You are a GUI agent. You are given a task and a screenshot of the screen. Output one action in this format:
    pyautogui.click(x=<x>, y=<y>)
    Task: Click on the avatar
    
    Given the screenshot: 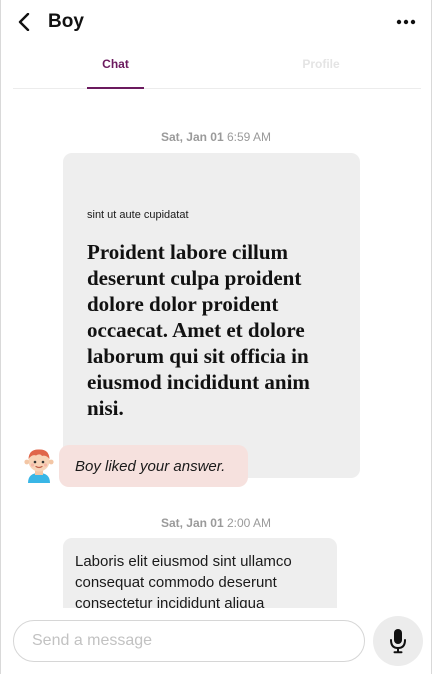 What is the action you would take?
    pyautogui.click(x=39, y=464)
    